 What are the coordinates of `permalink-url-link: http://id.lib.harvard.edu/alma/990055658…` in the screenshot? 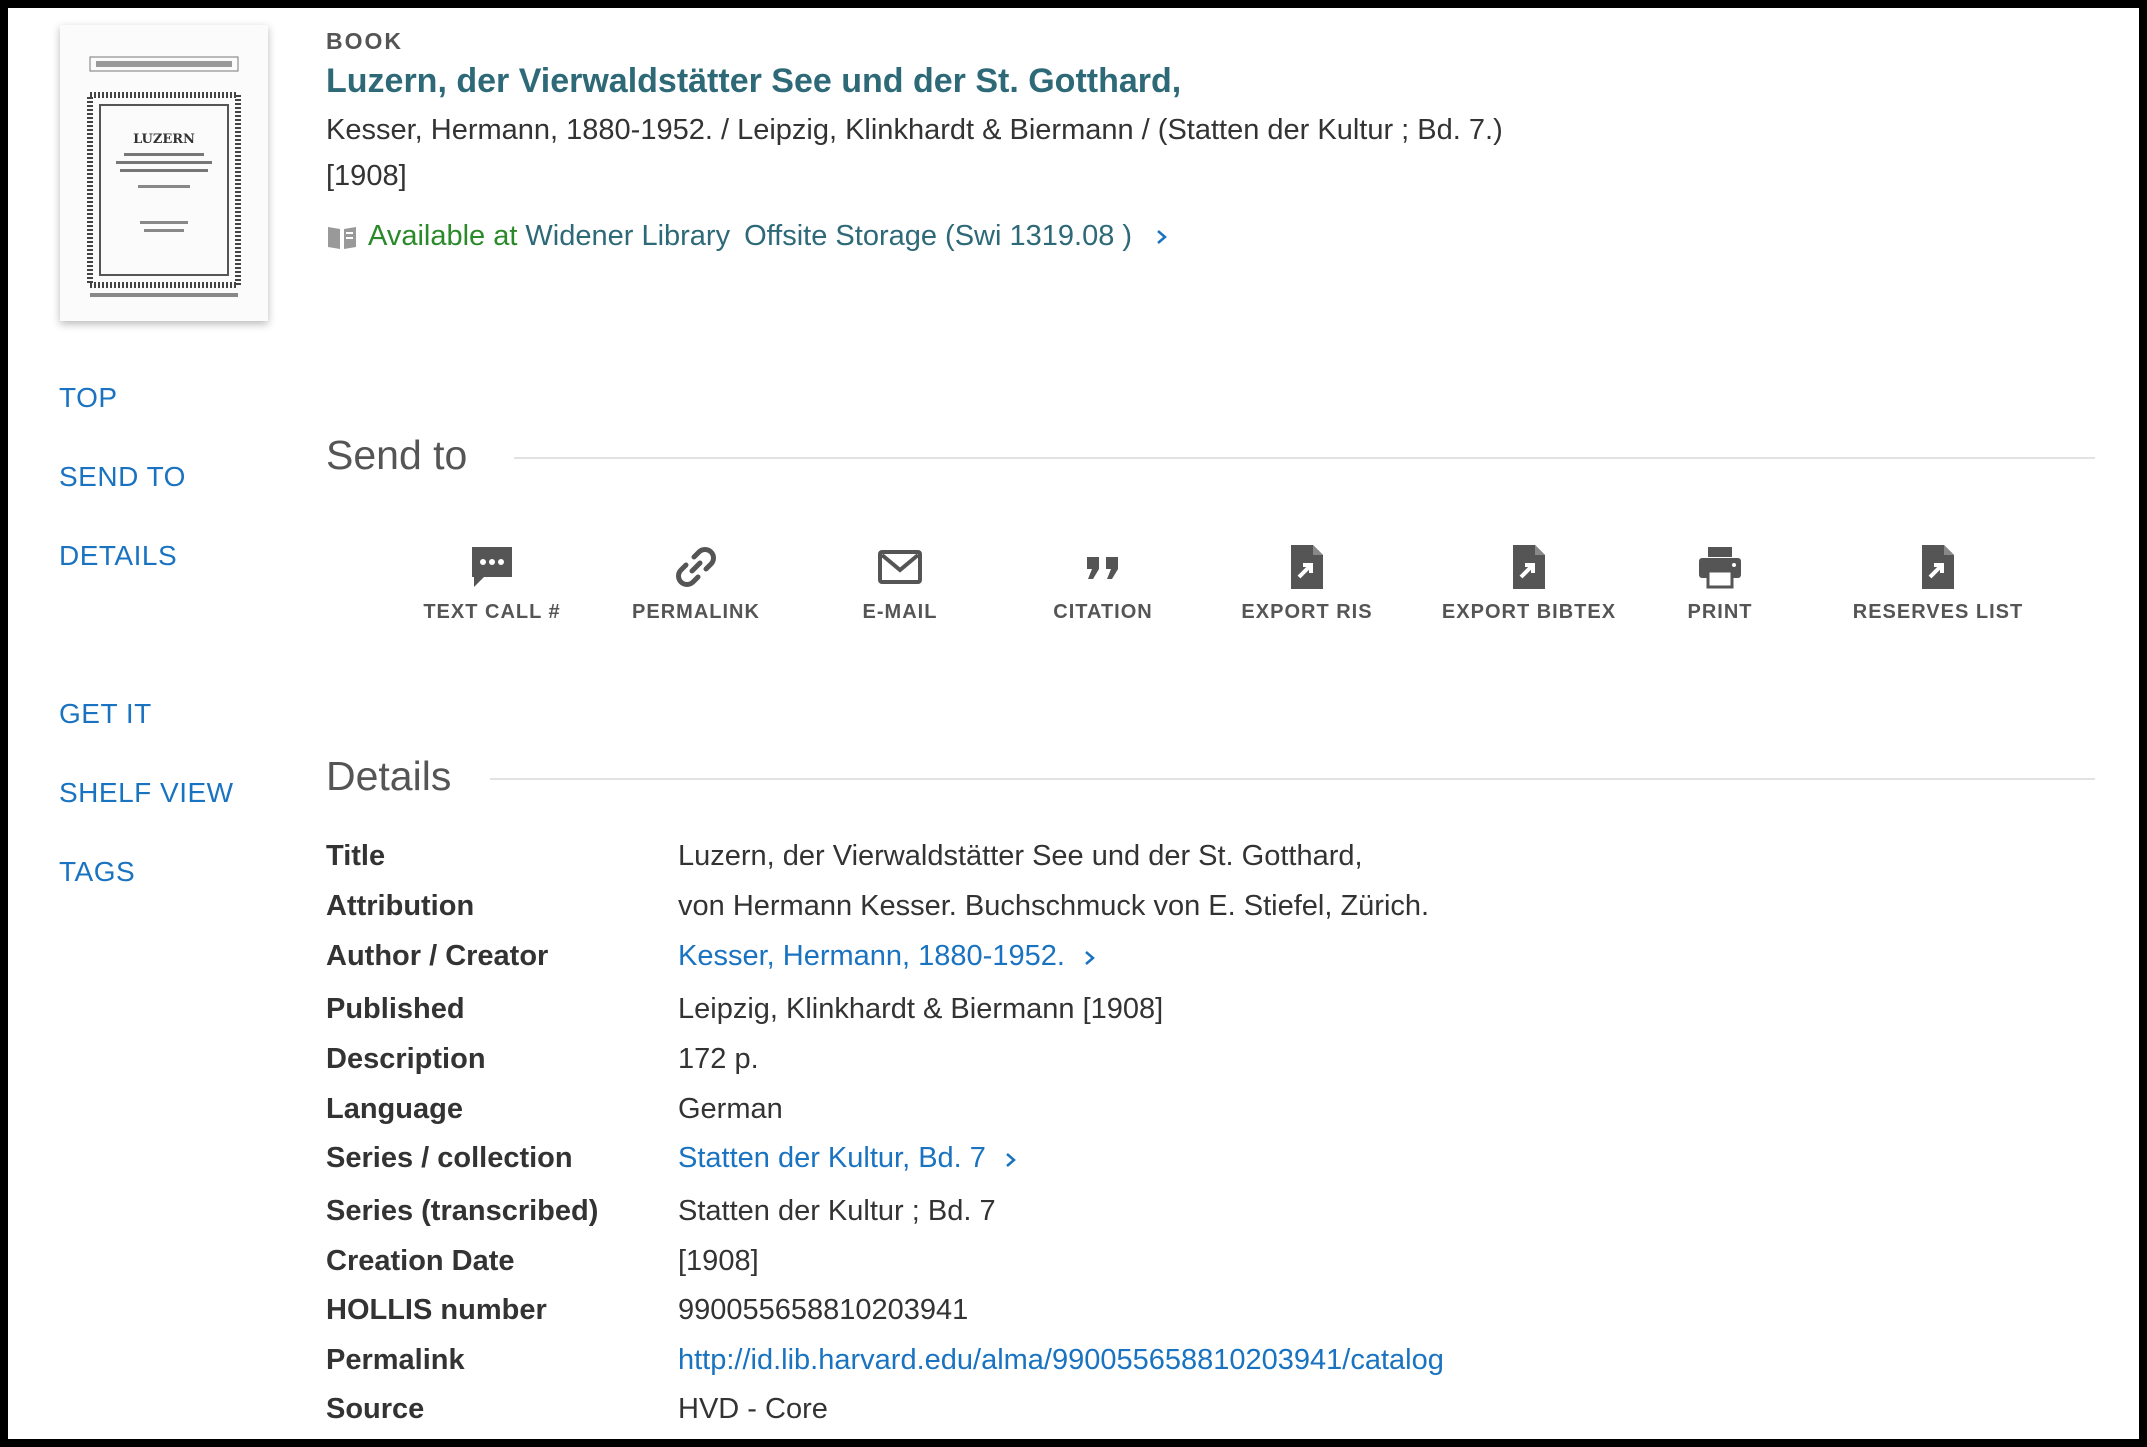 It's located at (1061, 1360).